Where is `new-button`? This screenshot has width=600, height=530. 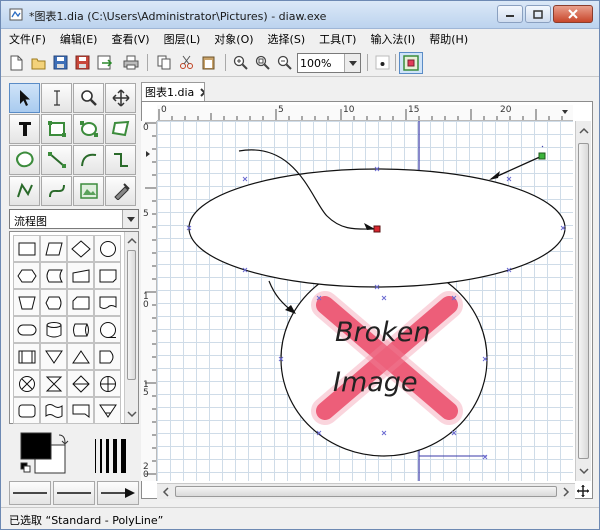 new-button is located at coordinates (16, 62).